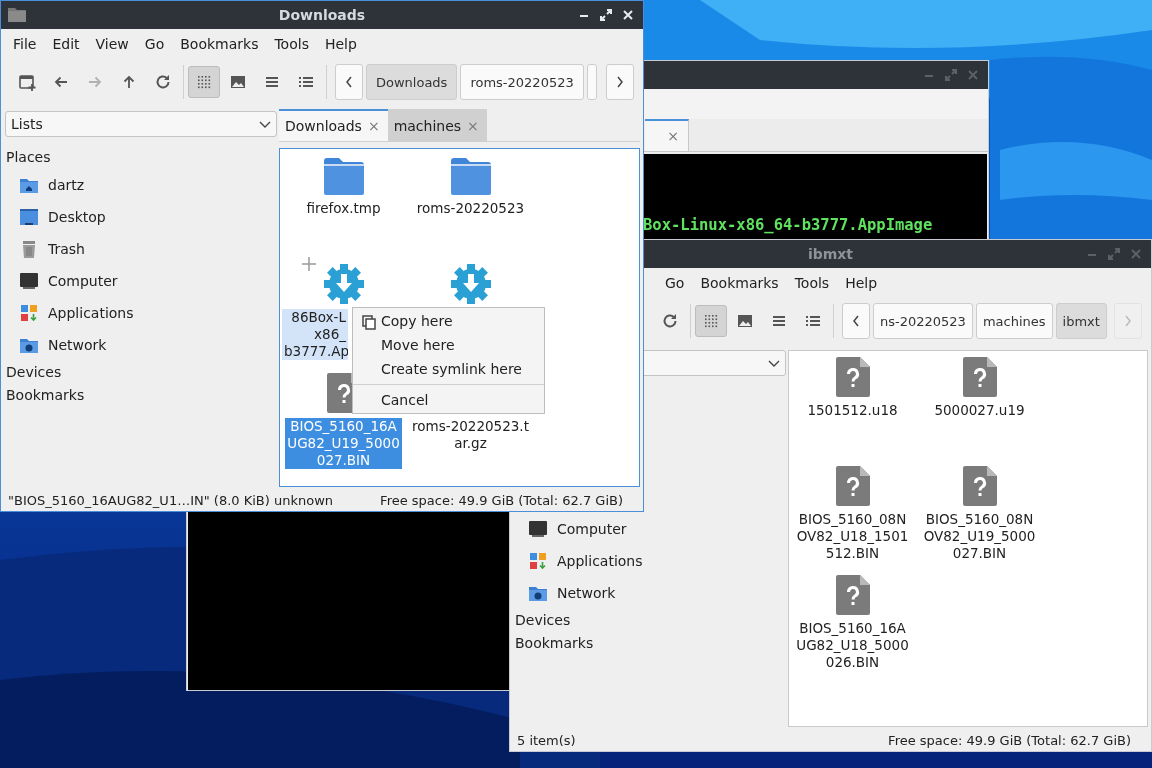 This screenshot has width=1152, height=768. What do you see at coordinates (448, 369) in the screenshot?
I see `menu-item: Create symlink here` at bounding box center [448, 369].